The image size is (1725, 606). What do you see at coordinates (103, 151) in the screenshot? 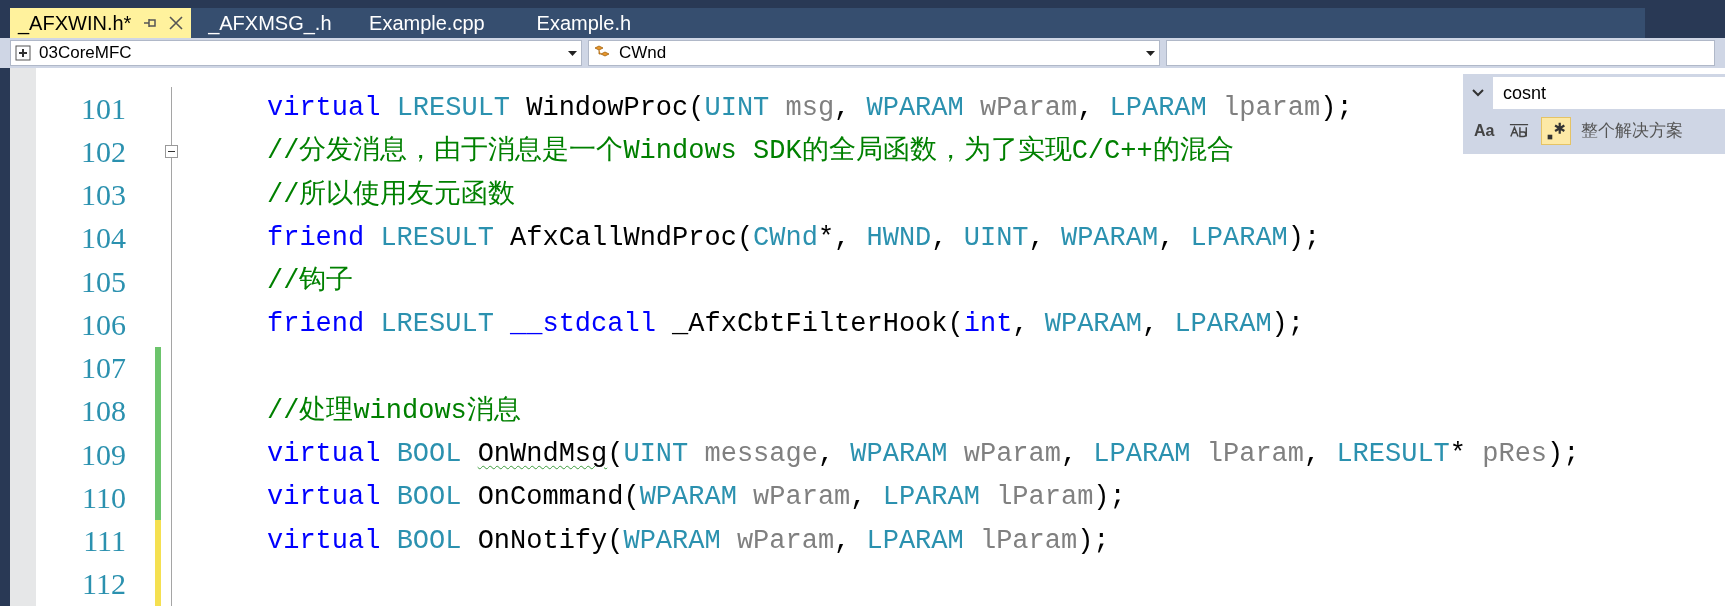
I see `line-number: 102` at bounding box center [103, 151].